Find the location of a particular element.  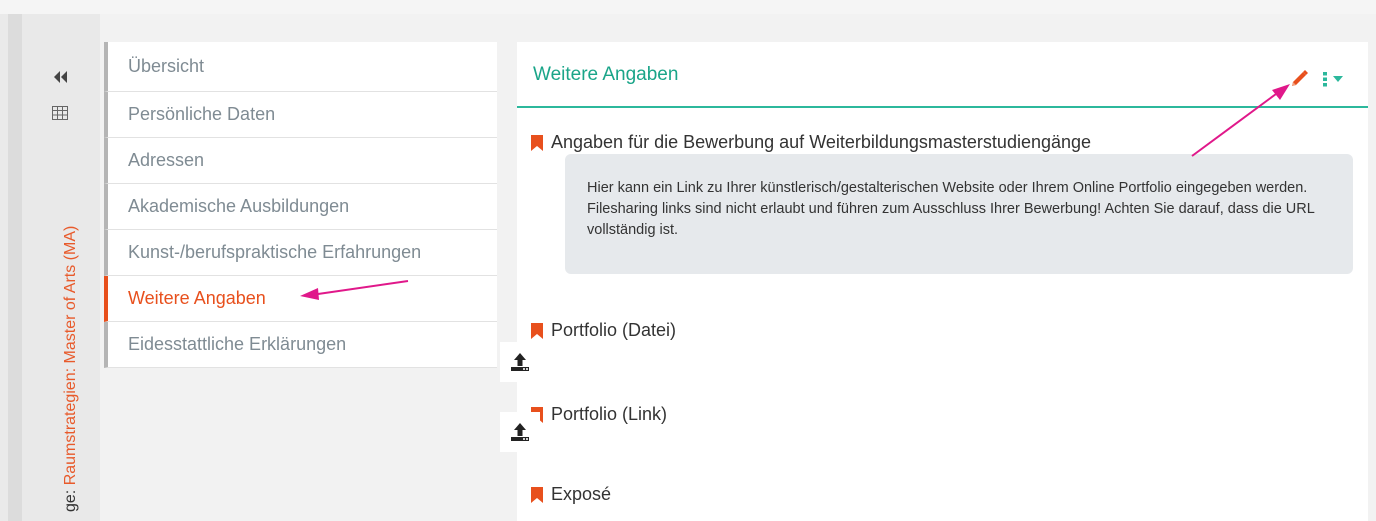

section-title: Portfolio (Datei) is located at coordinates (614, 330).